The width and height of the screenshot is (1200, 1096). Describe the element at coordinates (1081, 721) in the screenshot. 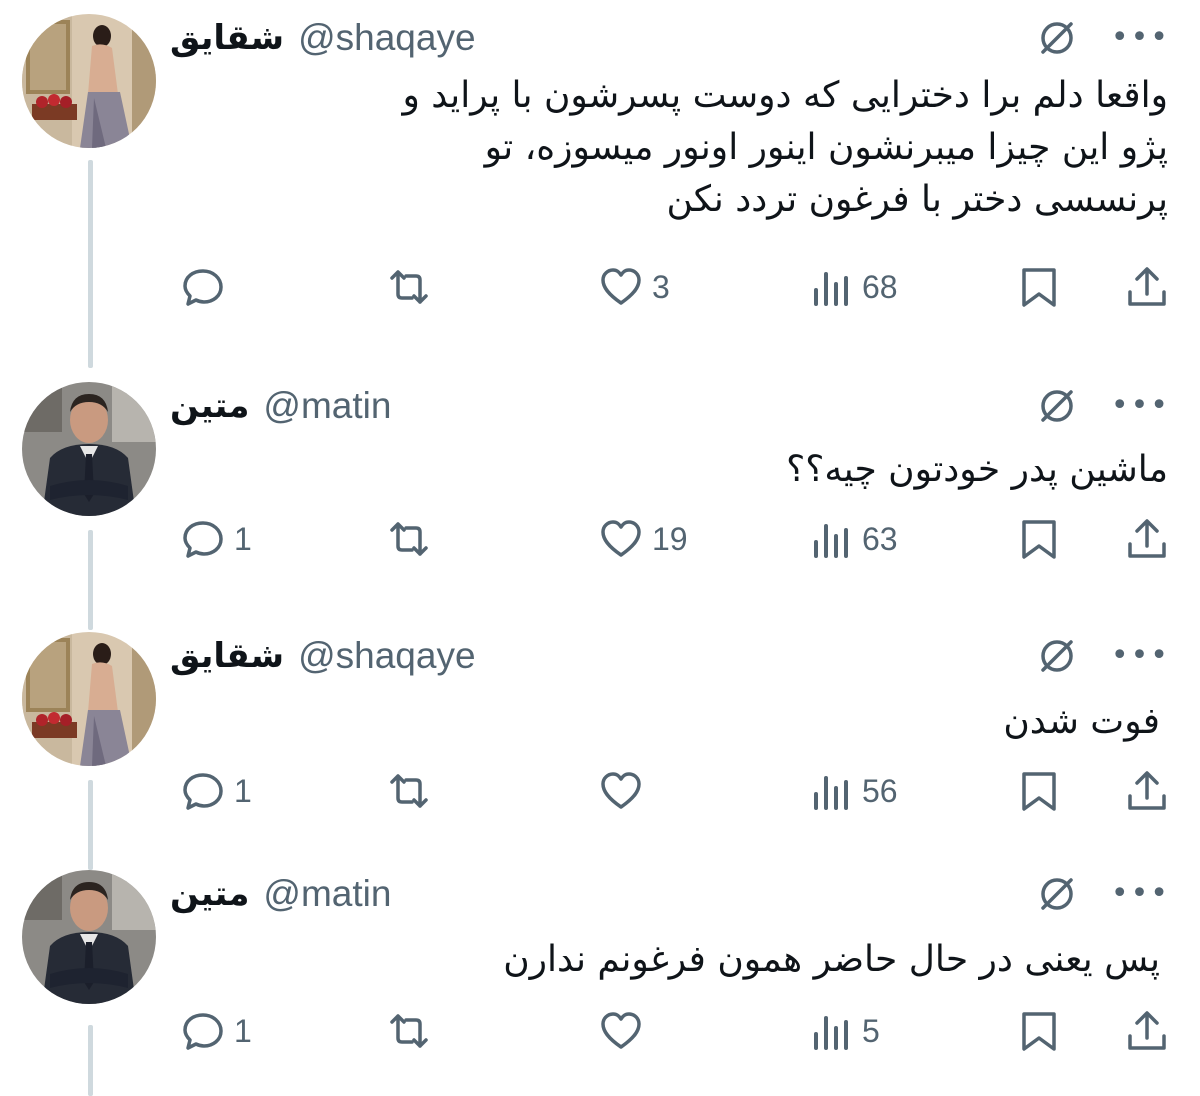

I see `tweet-text: فوت شدن` at that location.